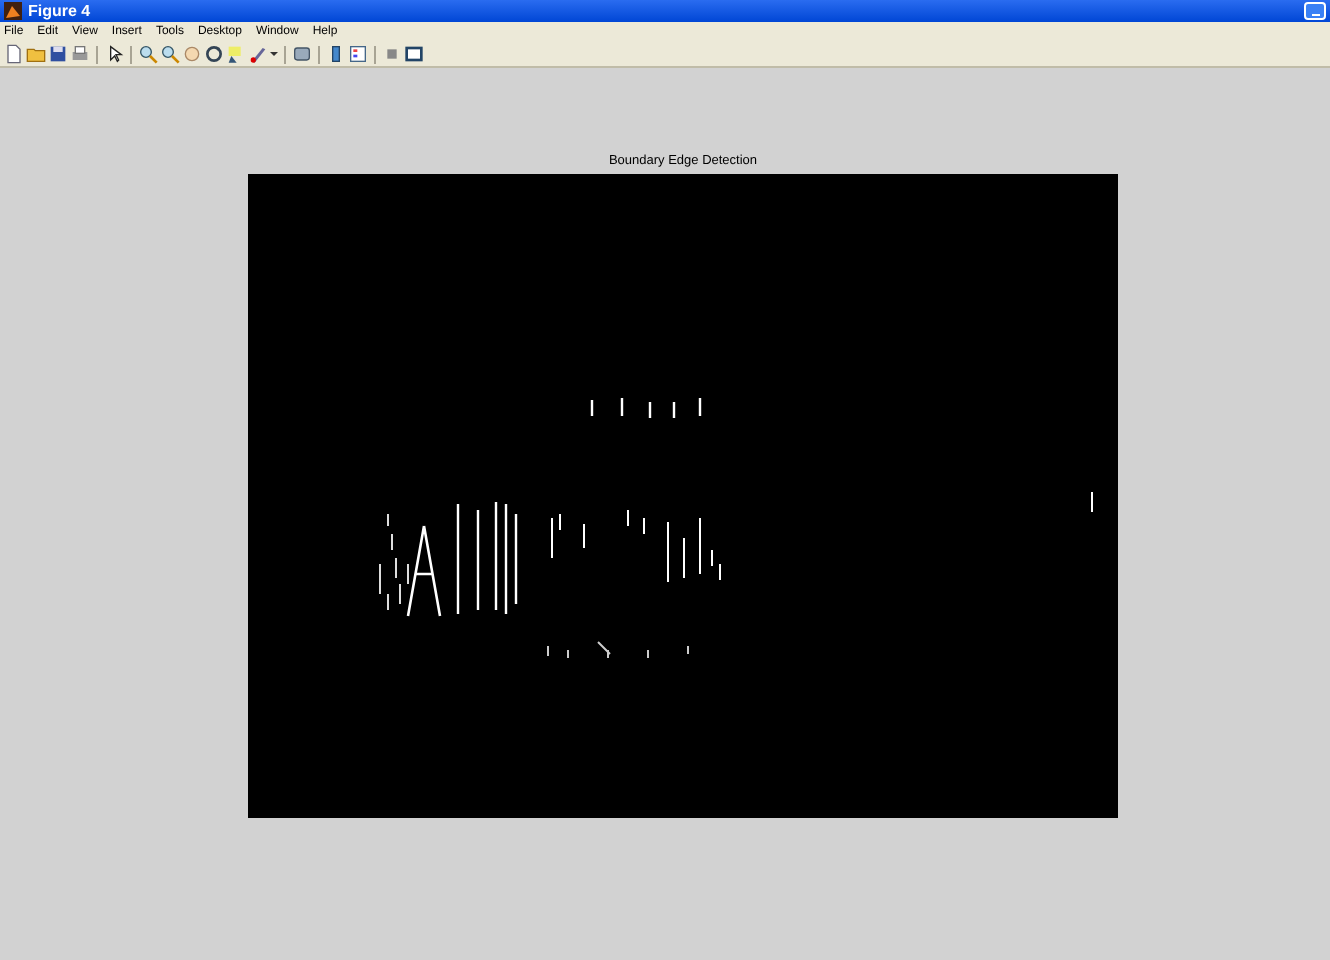 Image resolution: width=1330 pixels, height=960 pixels. What do you see at coordinates (114, 54) in the screenshot?
I see `pointer-icon` at bounding box center [114, 54].